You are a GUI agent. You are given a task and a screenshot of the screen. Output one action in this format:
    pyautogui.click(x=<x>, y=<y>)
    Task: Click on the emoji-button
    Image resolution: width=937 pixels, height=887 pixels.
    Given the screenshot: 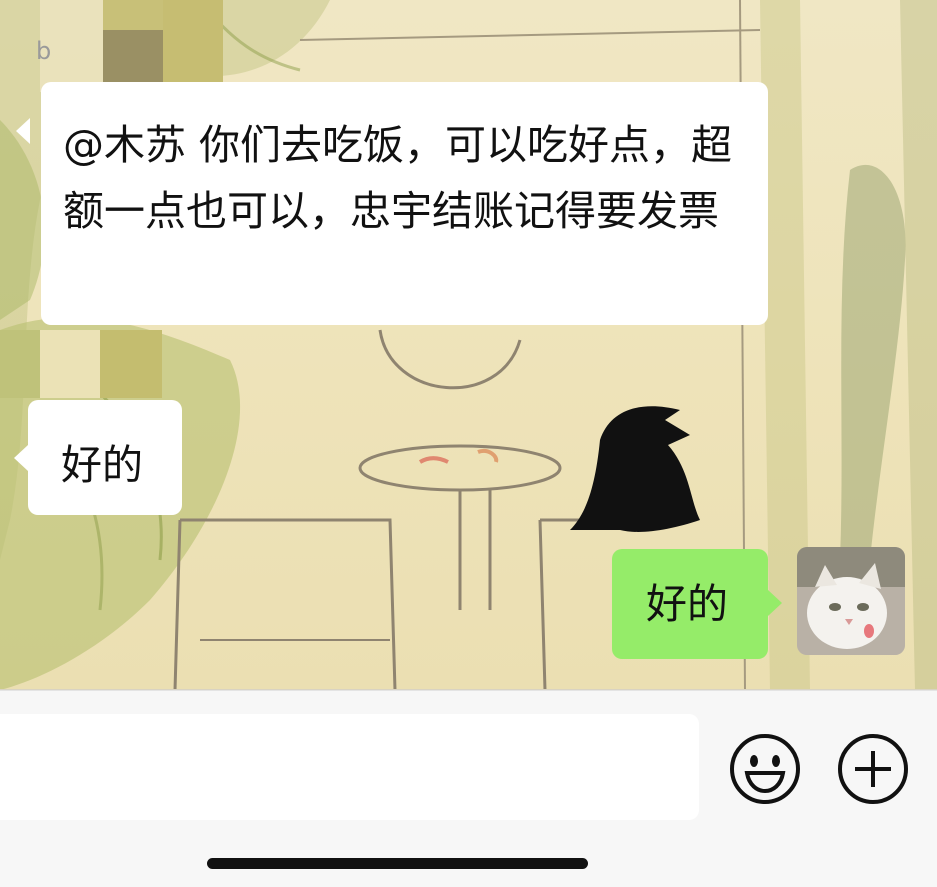 What is the action you would take?
    pyautogui.click(x=765, y=769)
    